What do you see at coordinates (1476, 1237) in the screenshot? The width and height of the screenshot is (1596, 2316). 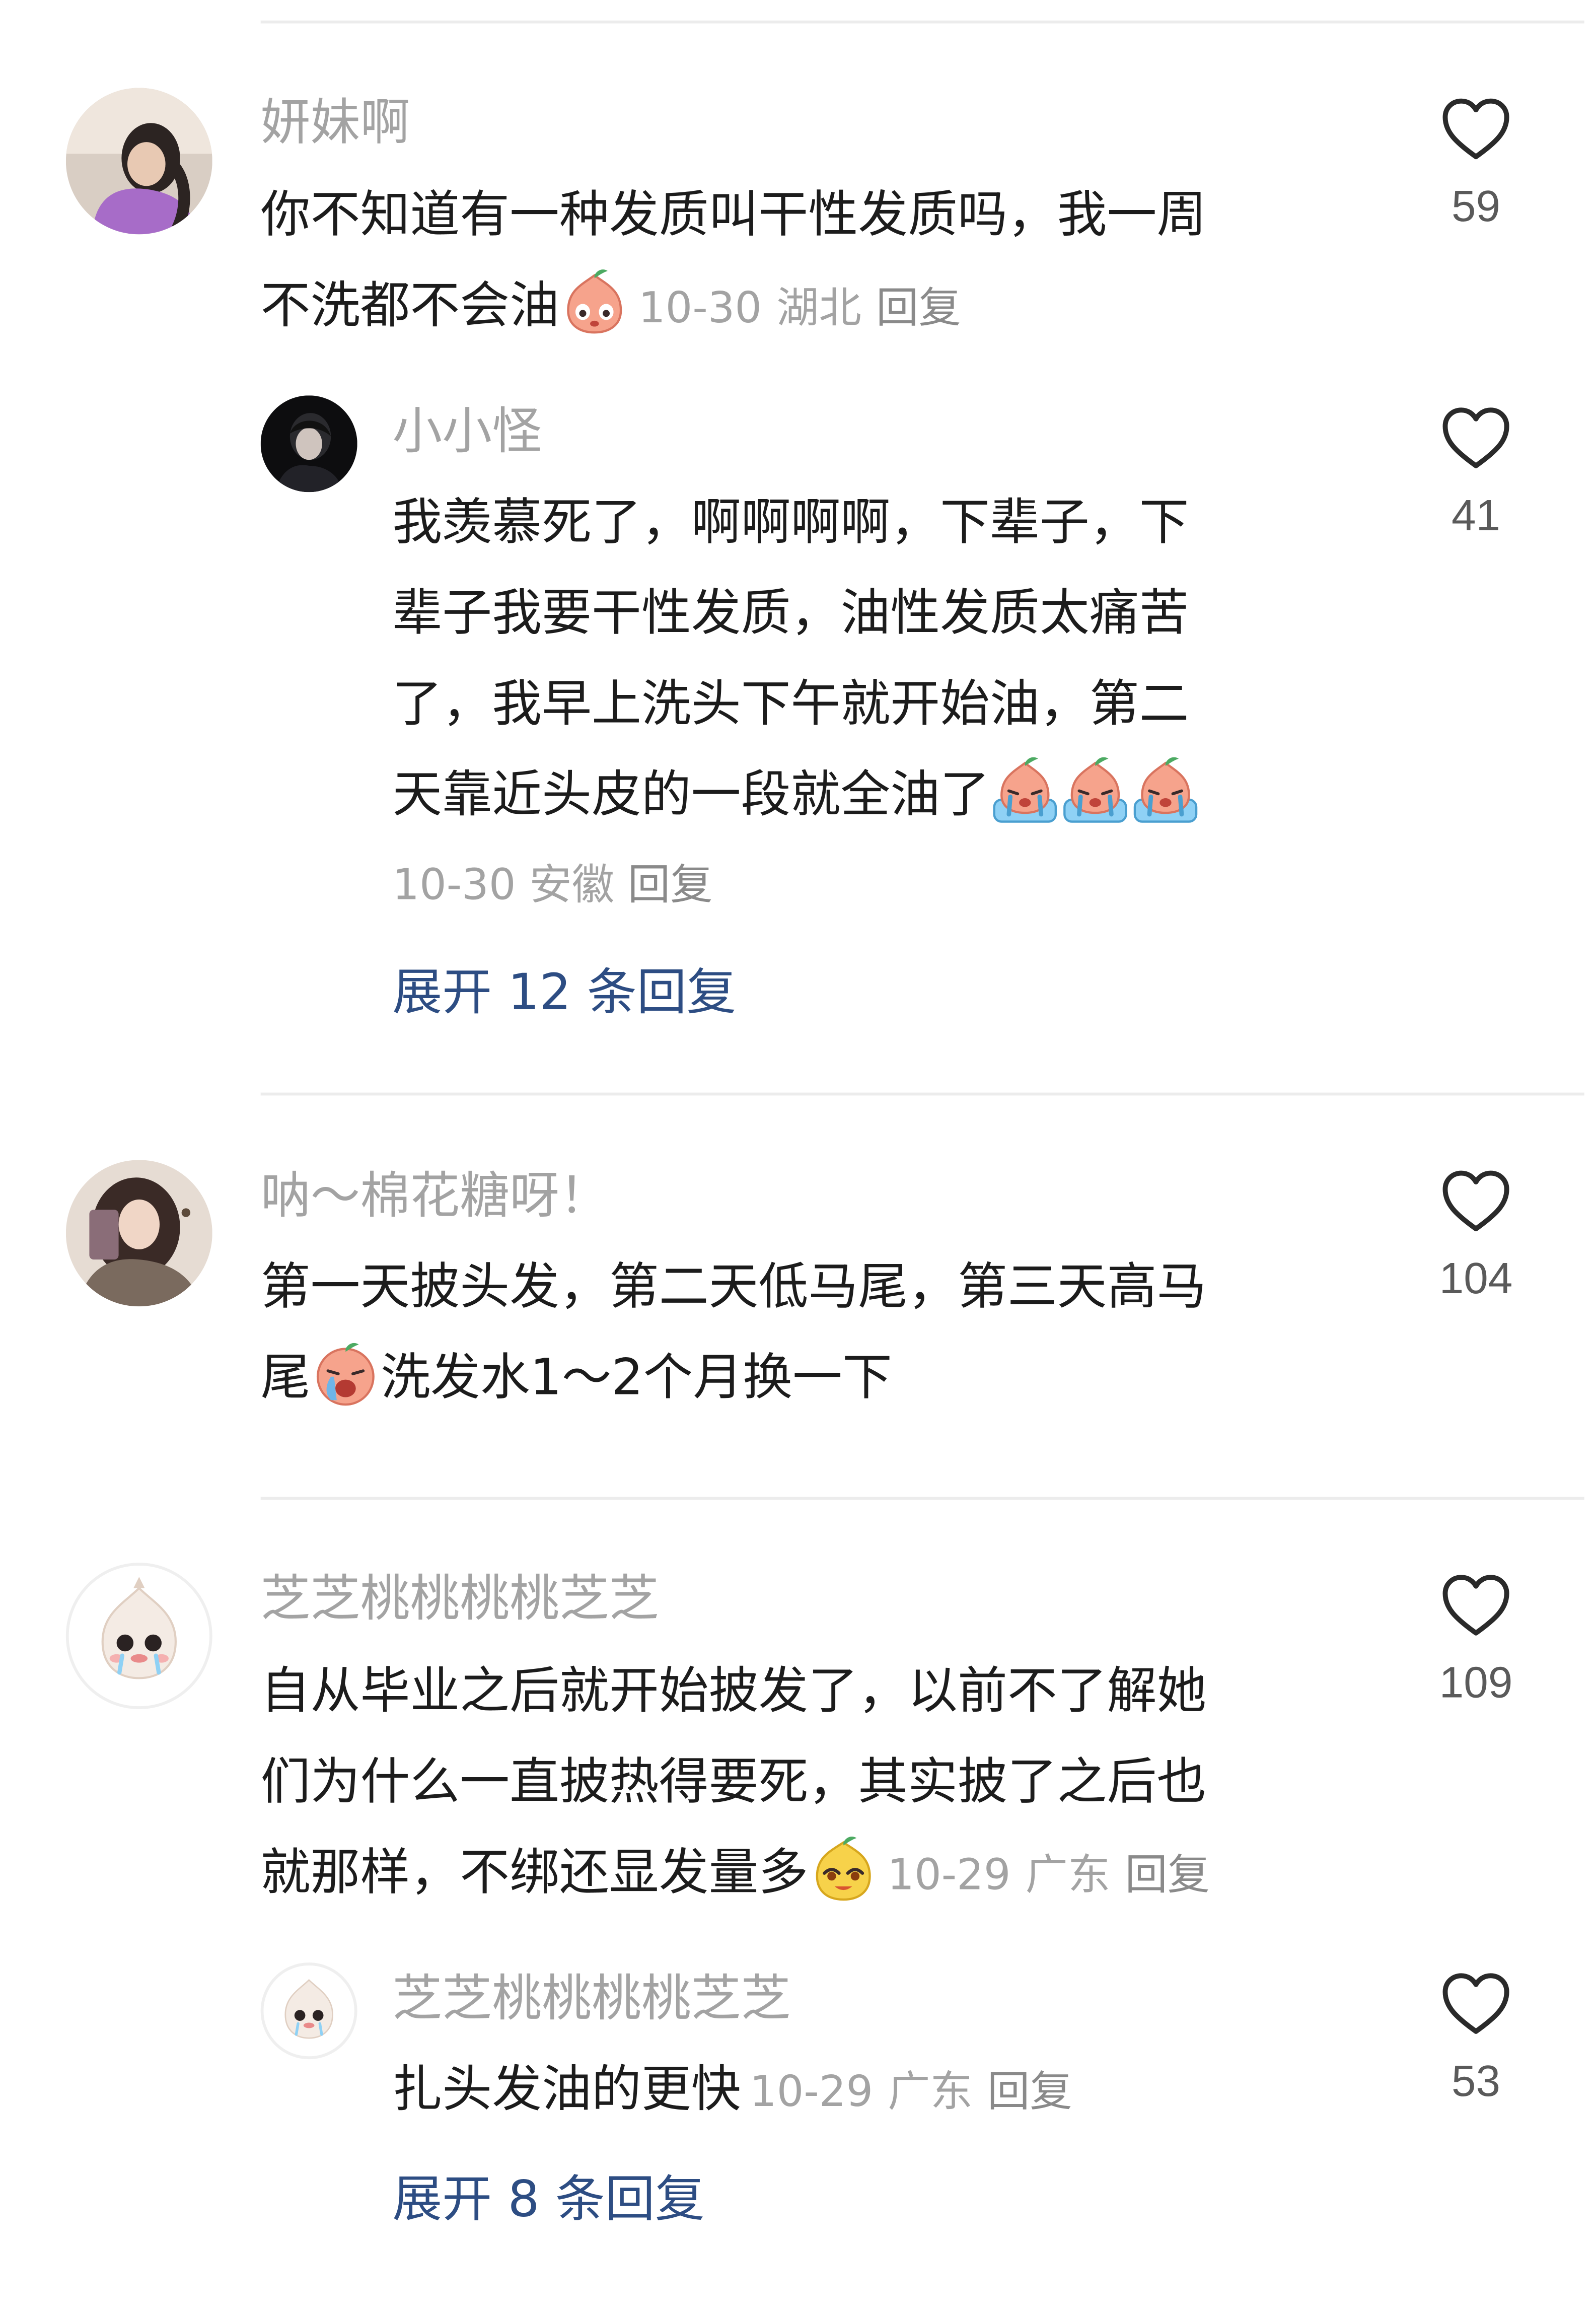 I see `like-button: 104` at bounding box center [1476, 1237].